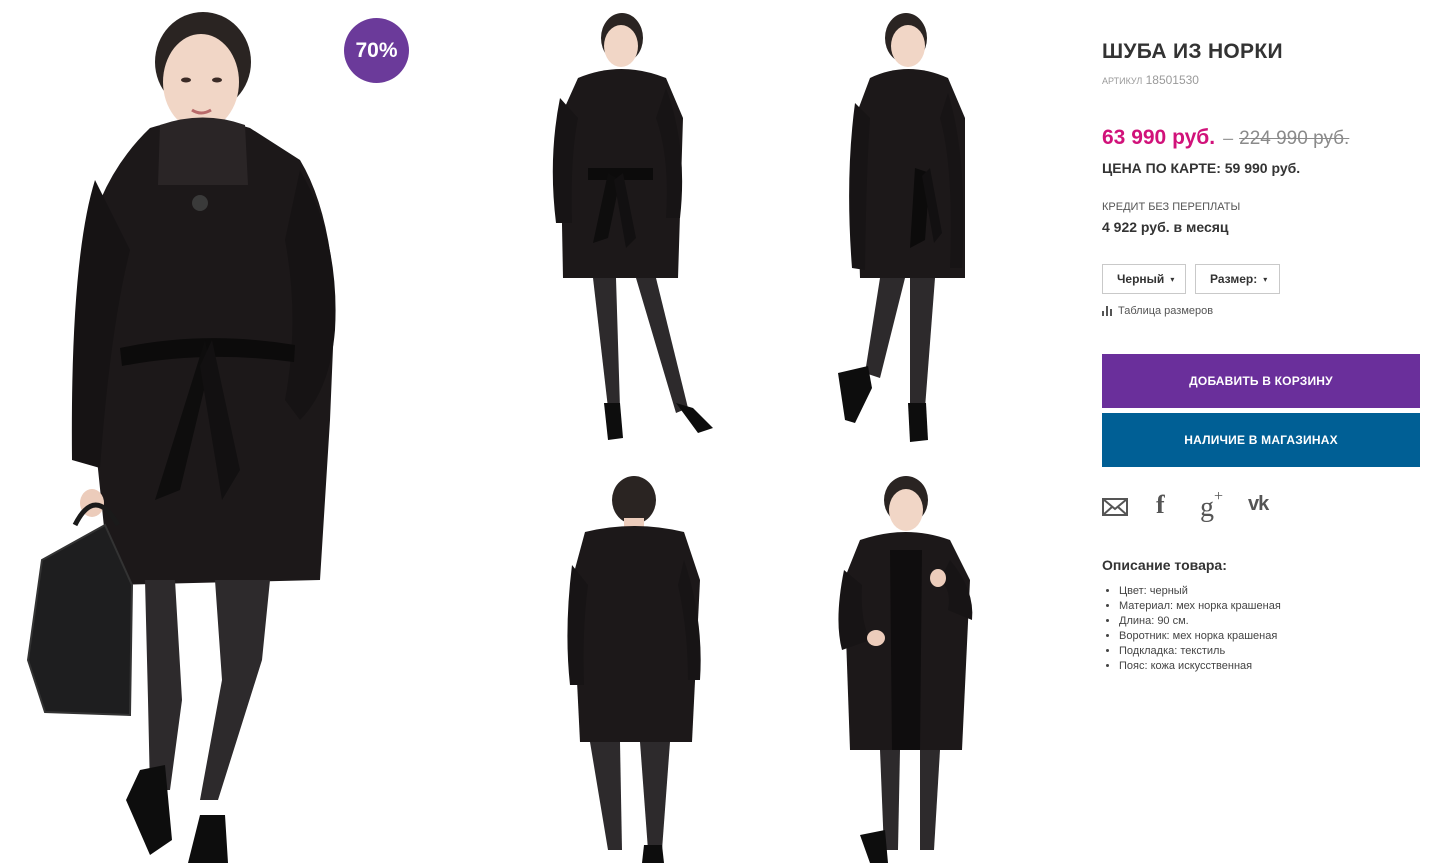 The height and width of the screenshot is (863, 1446). Describe the element at coordinates (1261, 440) in the screenshot. I see `store-availability-button: НАЛИЧИЕ В МАГАЗИНАХ` at that location.